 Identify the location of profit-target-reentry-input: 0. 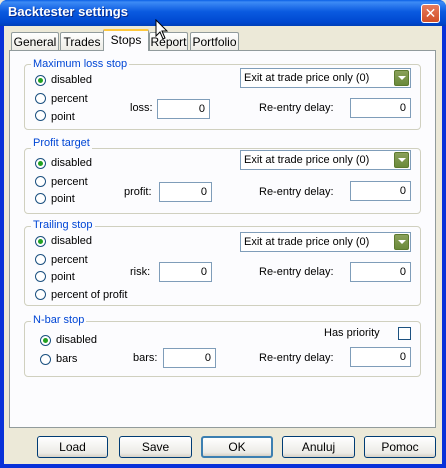
(380, 191).